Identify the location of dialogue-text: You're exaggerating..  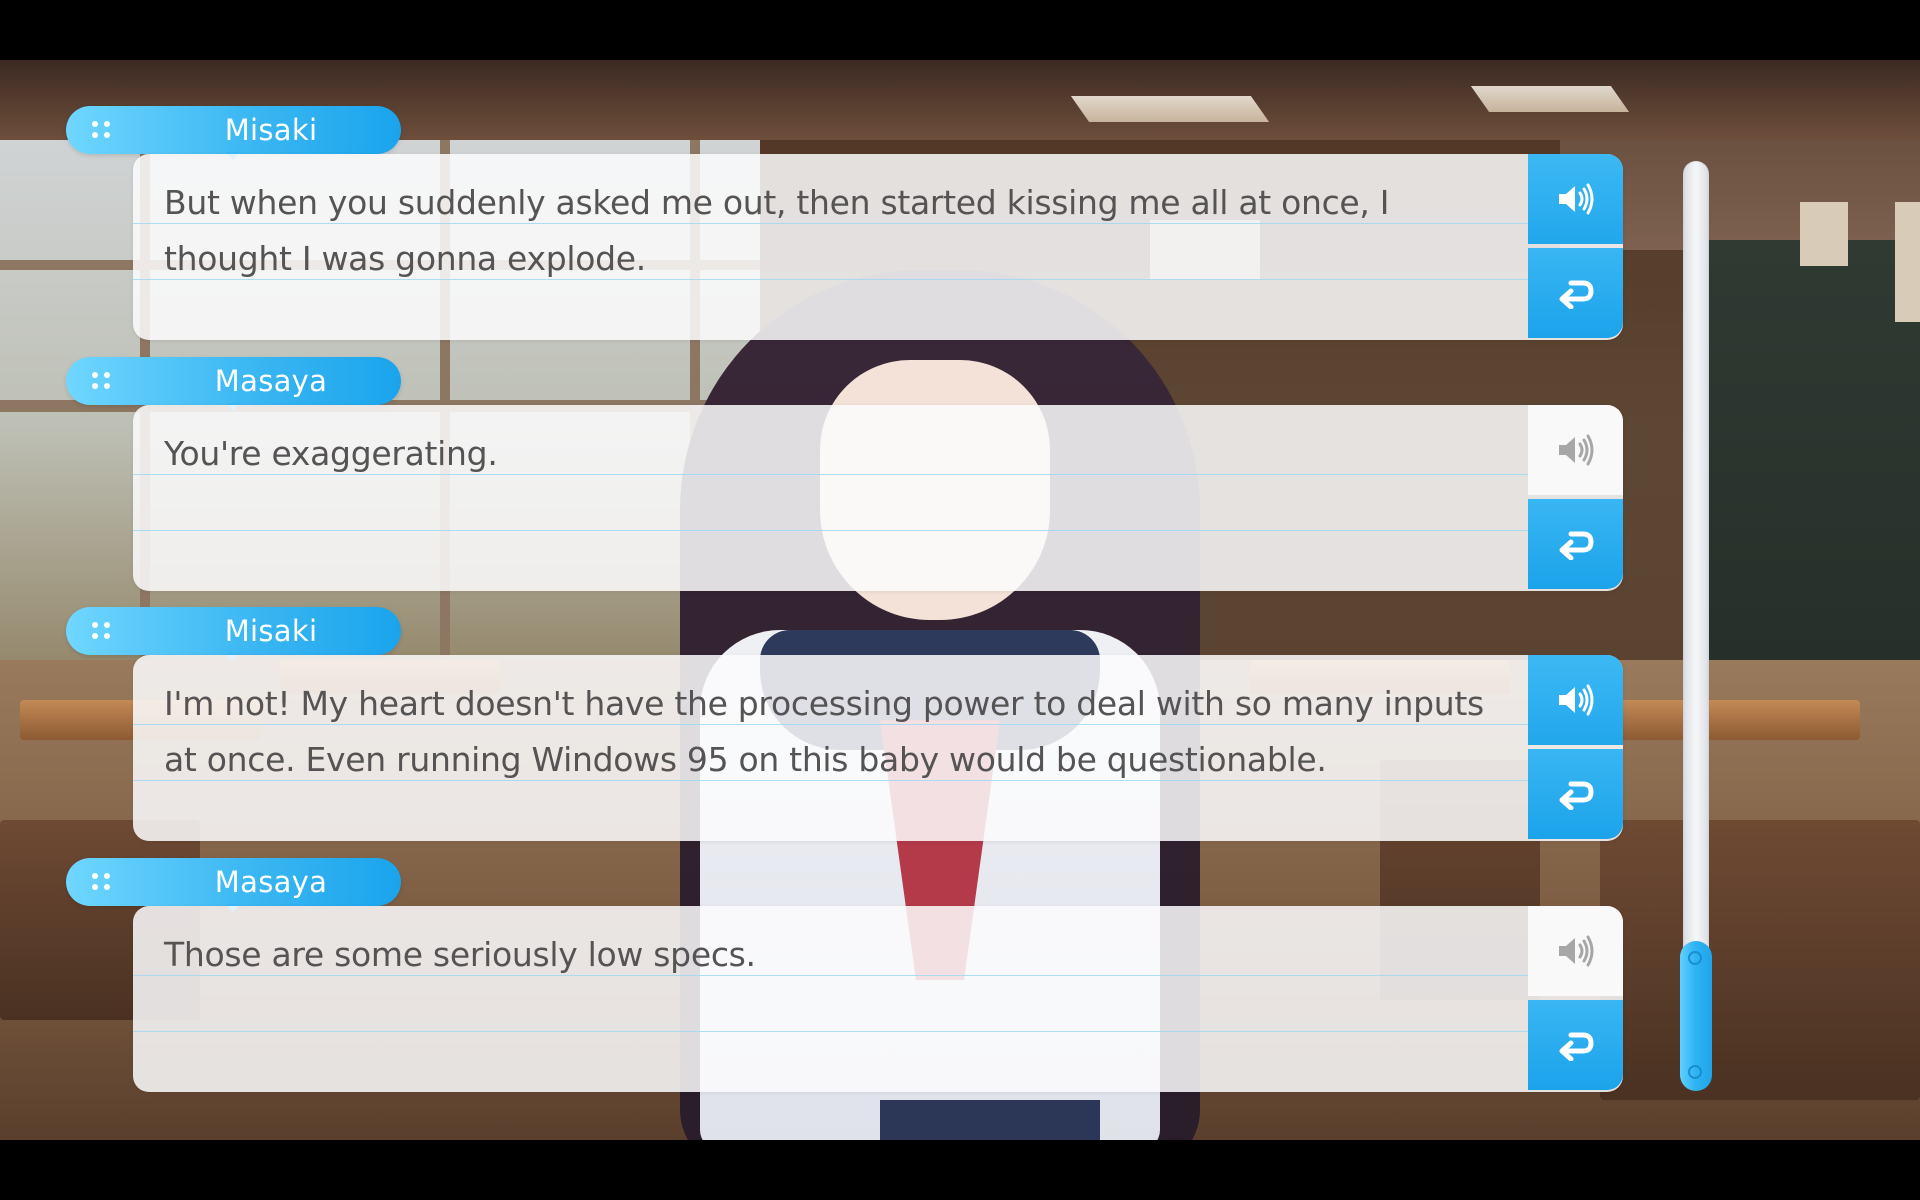
(331, 453).